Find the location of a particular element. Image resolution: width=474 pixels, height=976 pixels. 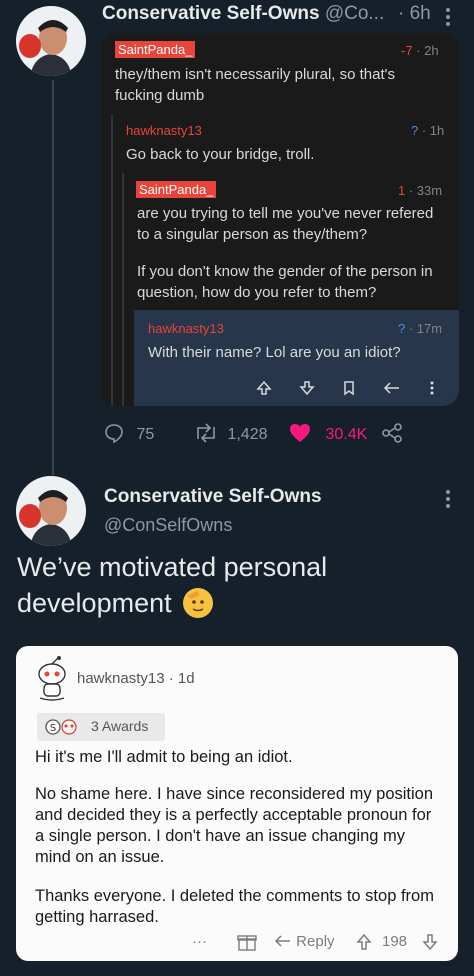

reply-button: Reply is located at coordinates (304, 941).